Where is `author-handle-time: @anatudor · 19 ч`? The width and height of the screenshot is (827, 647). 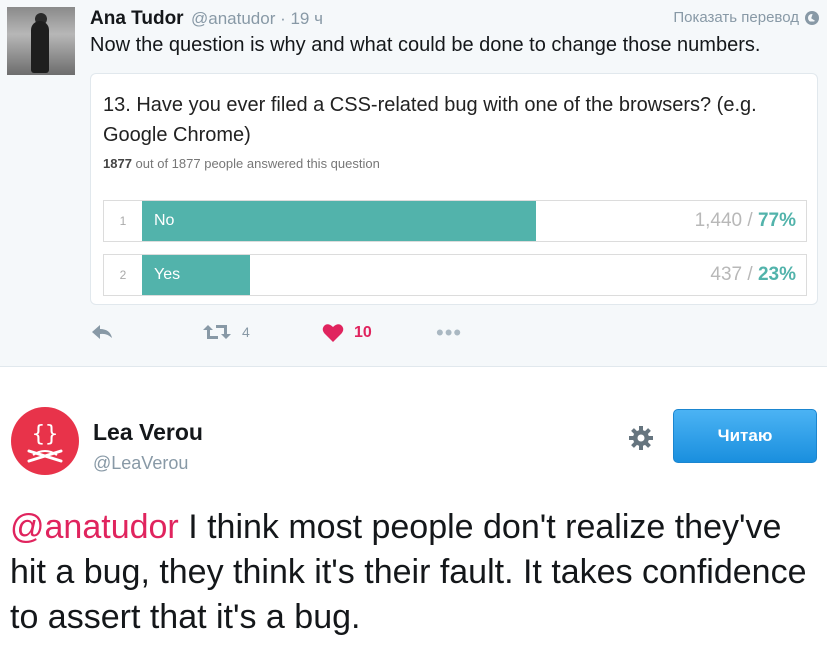
author-handle-time: @anatudor · 19 ч is located at coordinates (257, 19).